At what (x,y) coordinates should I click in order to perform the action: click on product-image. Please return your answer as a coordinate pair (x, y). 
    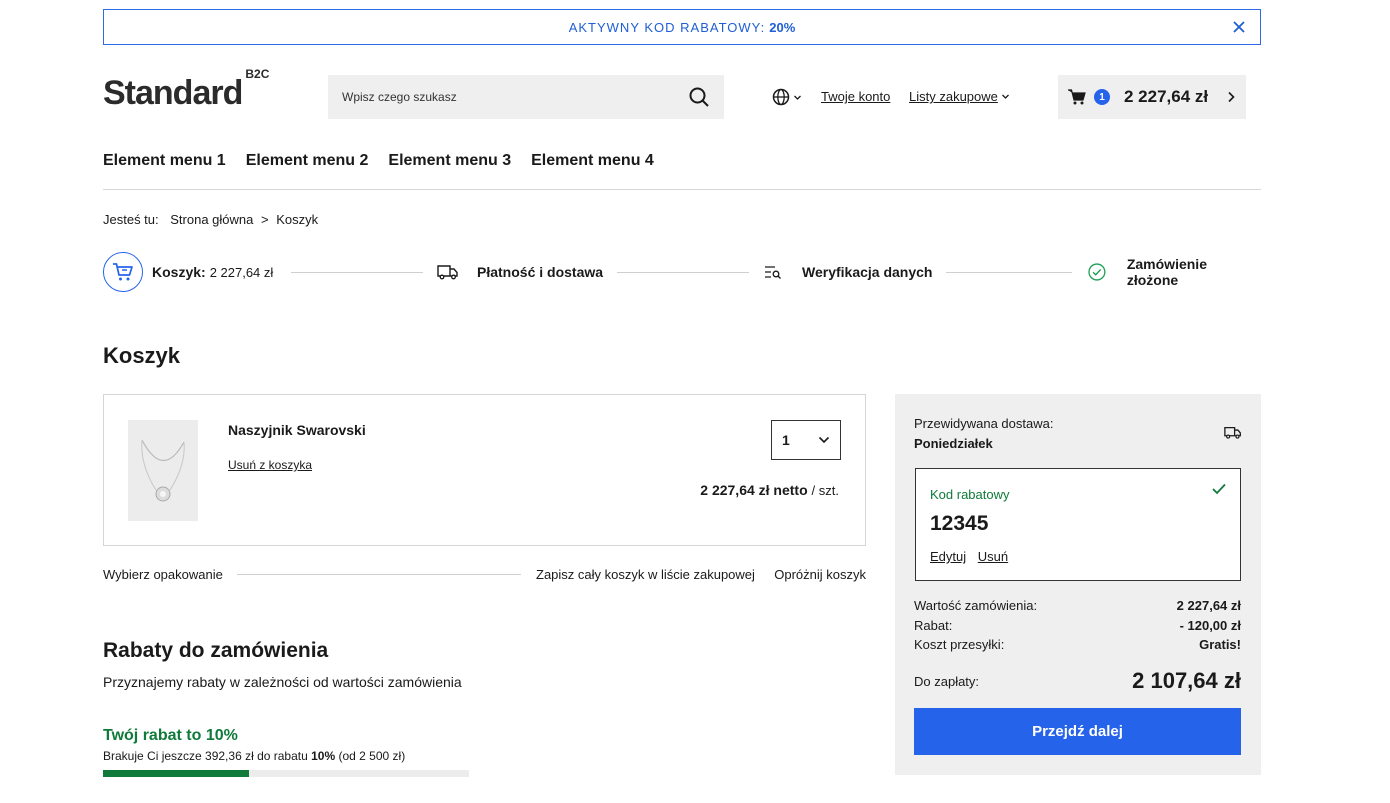
    Looking at the image, I should click on (163, 470).